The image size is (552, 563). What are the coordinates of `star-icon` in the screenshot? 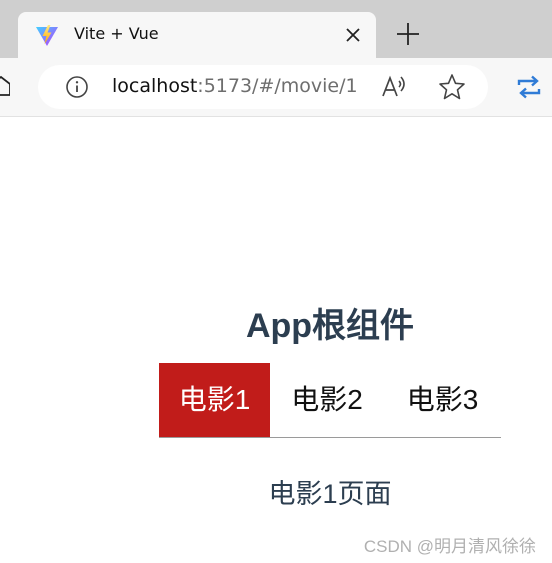 It's located at (452, 87).